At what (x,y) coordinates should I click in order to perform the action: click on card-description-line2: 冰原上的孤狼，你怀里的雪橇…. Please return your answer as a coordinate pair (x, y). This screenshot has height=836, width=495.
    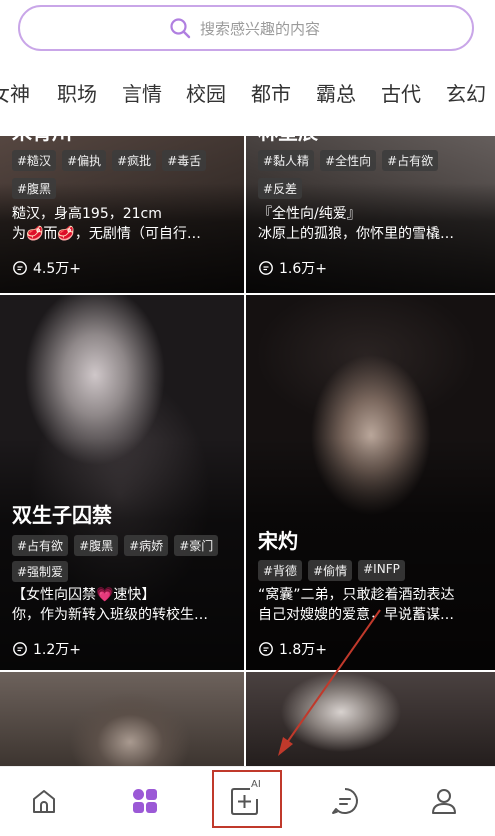
    Looking at the image, I should click on (356, 234).